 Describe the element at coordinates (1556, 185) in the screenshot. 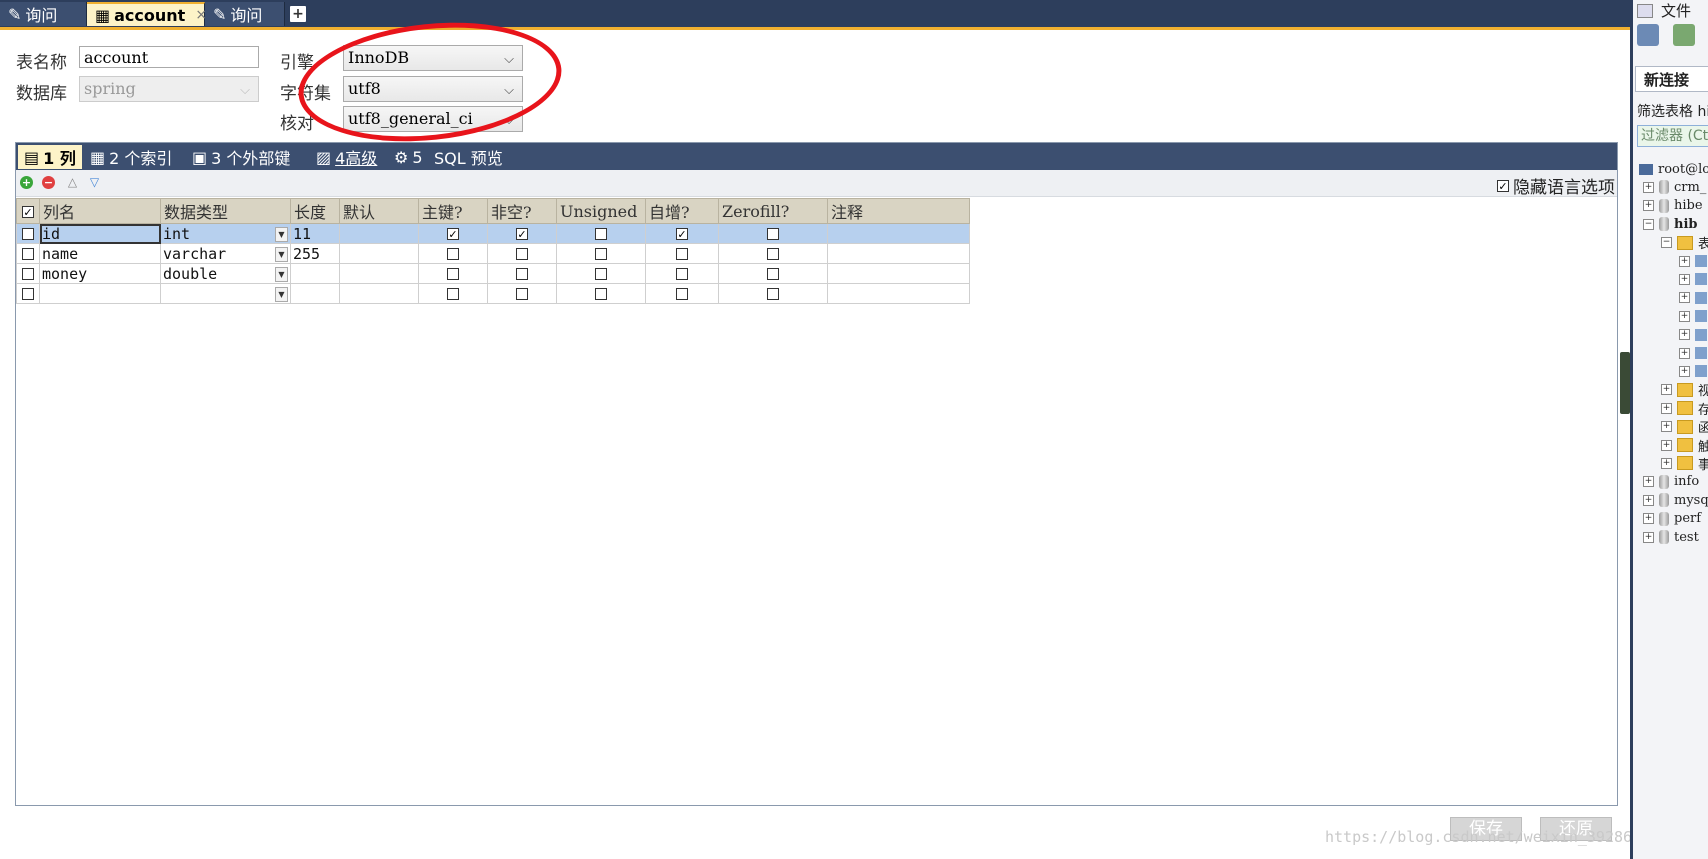

I see `hide-language-options: ✓ 隐藏语言选项` at that location.